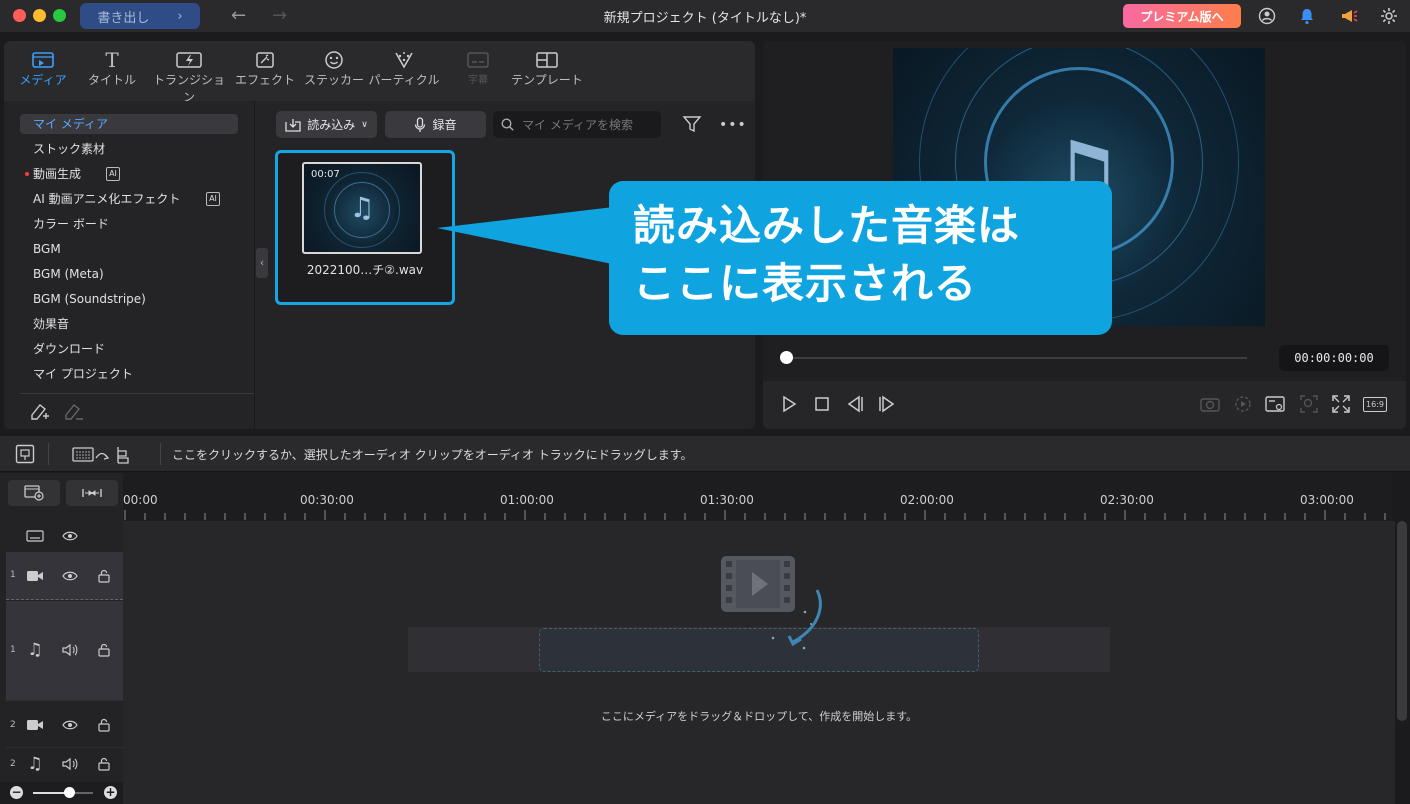 Image resolution: width=1410 pixels, height=804 pixels. Describe the element at coordinates (1309, 404) in the screenshot. I see `zoom-fit-icon` at that location.